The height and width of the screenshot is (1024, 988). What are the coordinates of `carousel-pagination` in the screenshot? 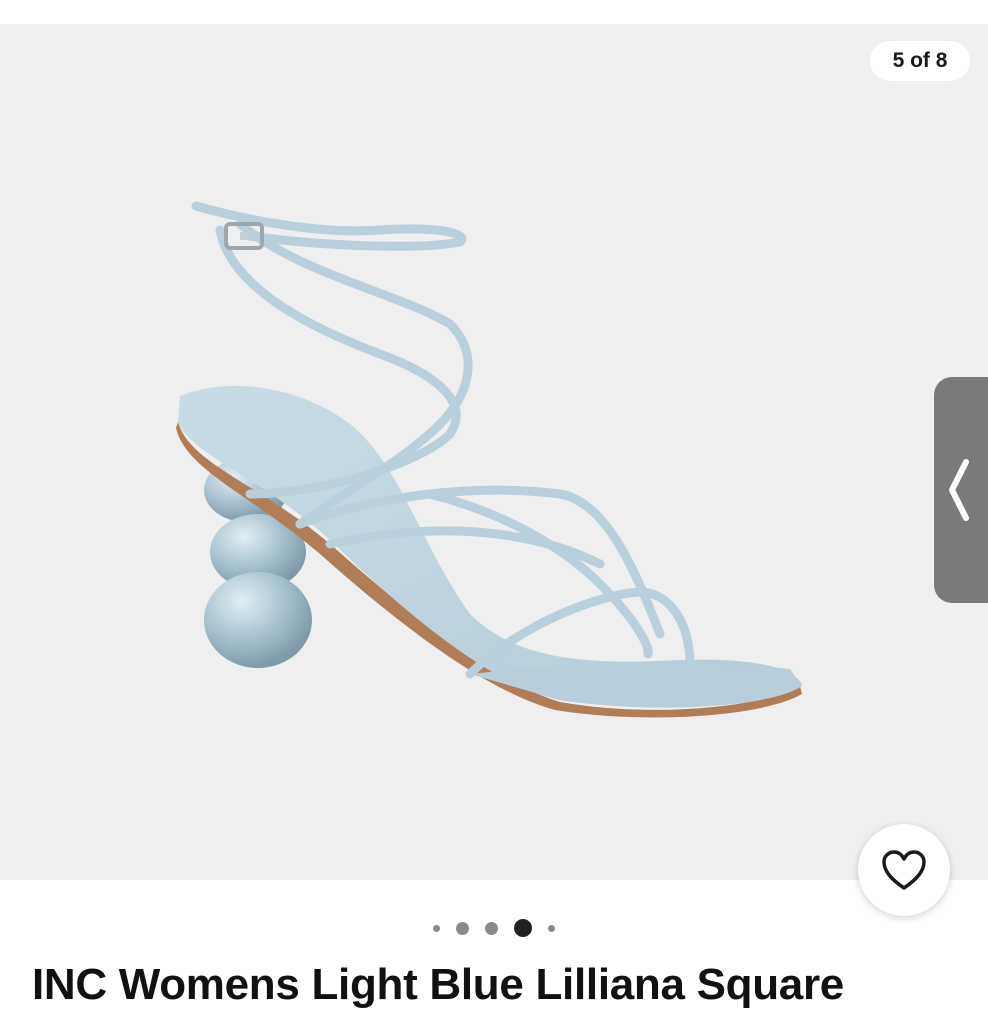 It's located at (494, 928).